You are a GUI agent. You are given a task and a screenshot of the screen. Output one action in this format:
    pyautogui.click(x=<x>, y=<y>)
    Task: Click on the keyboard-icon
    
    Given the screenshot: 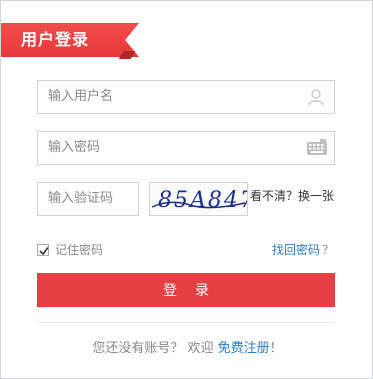 What is the action you would take?
    pyautogui.click(x=316, y=148)
    